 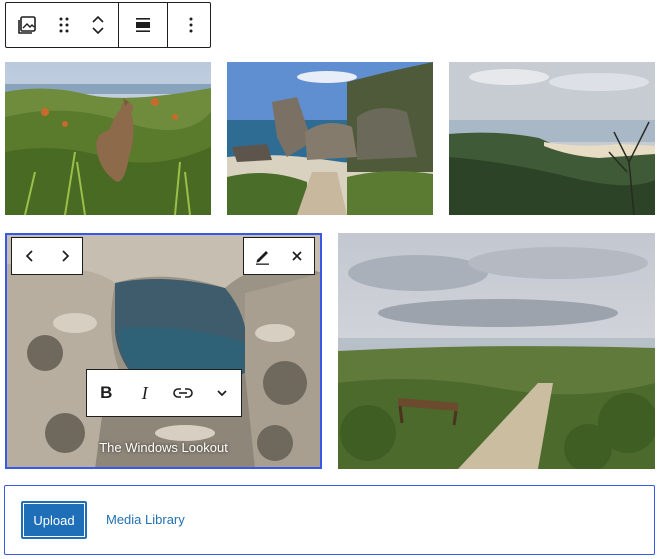 I want to click on bold-label: B, so click(x=106, y=392).